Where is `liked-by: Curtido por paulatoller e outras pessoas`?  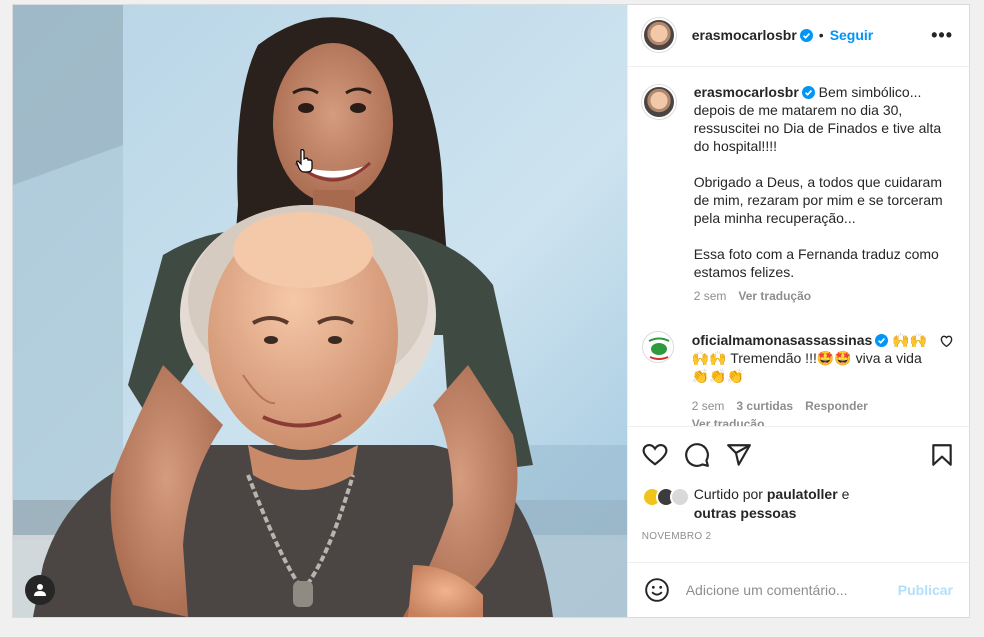 liked-by: Curtido por paulatoller e outras pessoas is located at coordinates (798, 504).